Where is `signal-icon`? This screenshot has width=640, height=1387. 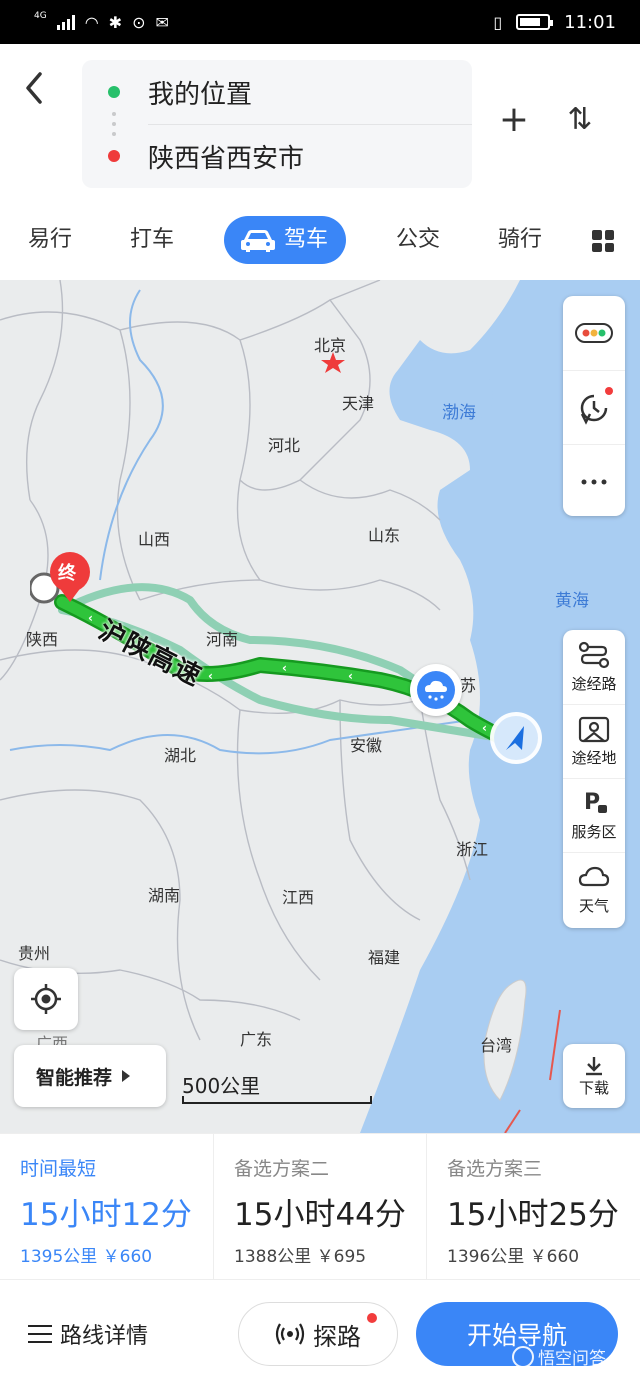
signal-icon is located at coordinates (65, 22).